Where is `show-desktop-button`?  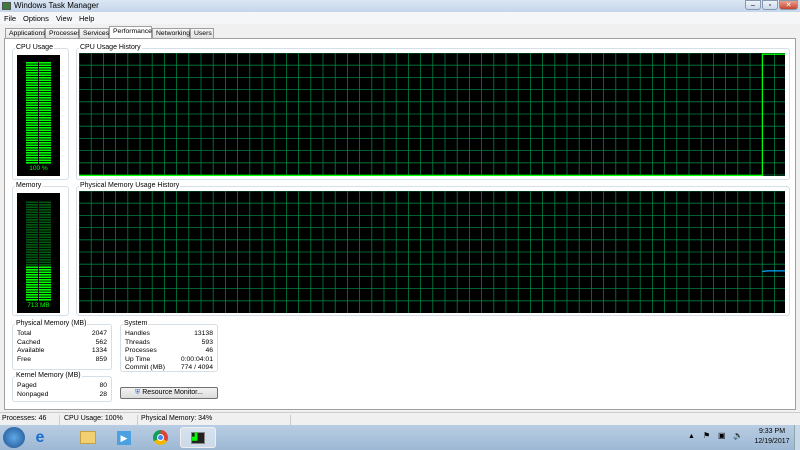
show-desktop-button is located at coordinates (797, 437).